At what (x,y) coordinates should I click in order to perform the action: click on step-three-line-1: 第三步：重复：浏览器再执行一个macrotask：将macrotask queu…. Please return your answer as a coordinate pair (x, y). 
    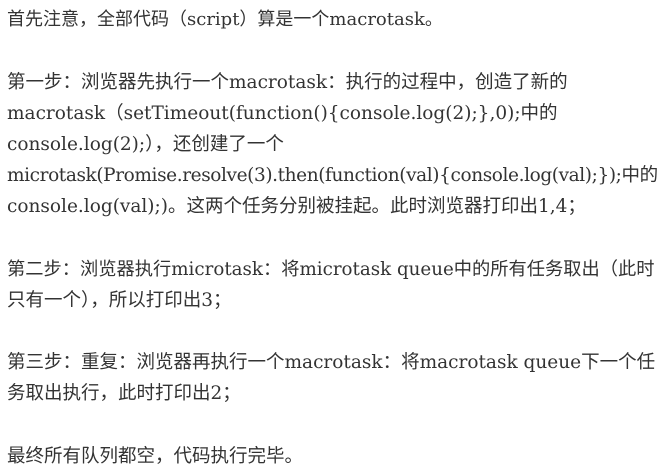
    Looking at the image, I should click on (331, 362).